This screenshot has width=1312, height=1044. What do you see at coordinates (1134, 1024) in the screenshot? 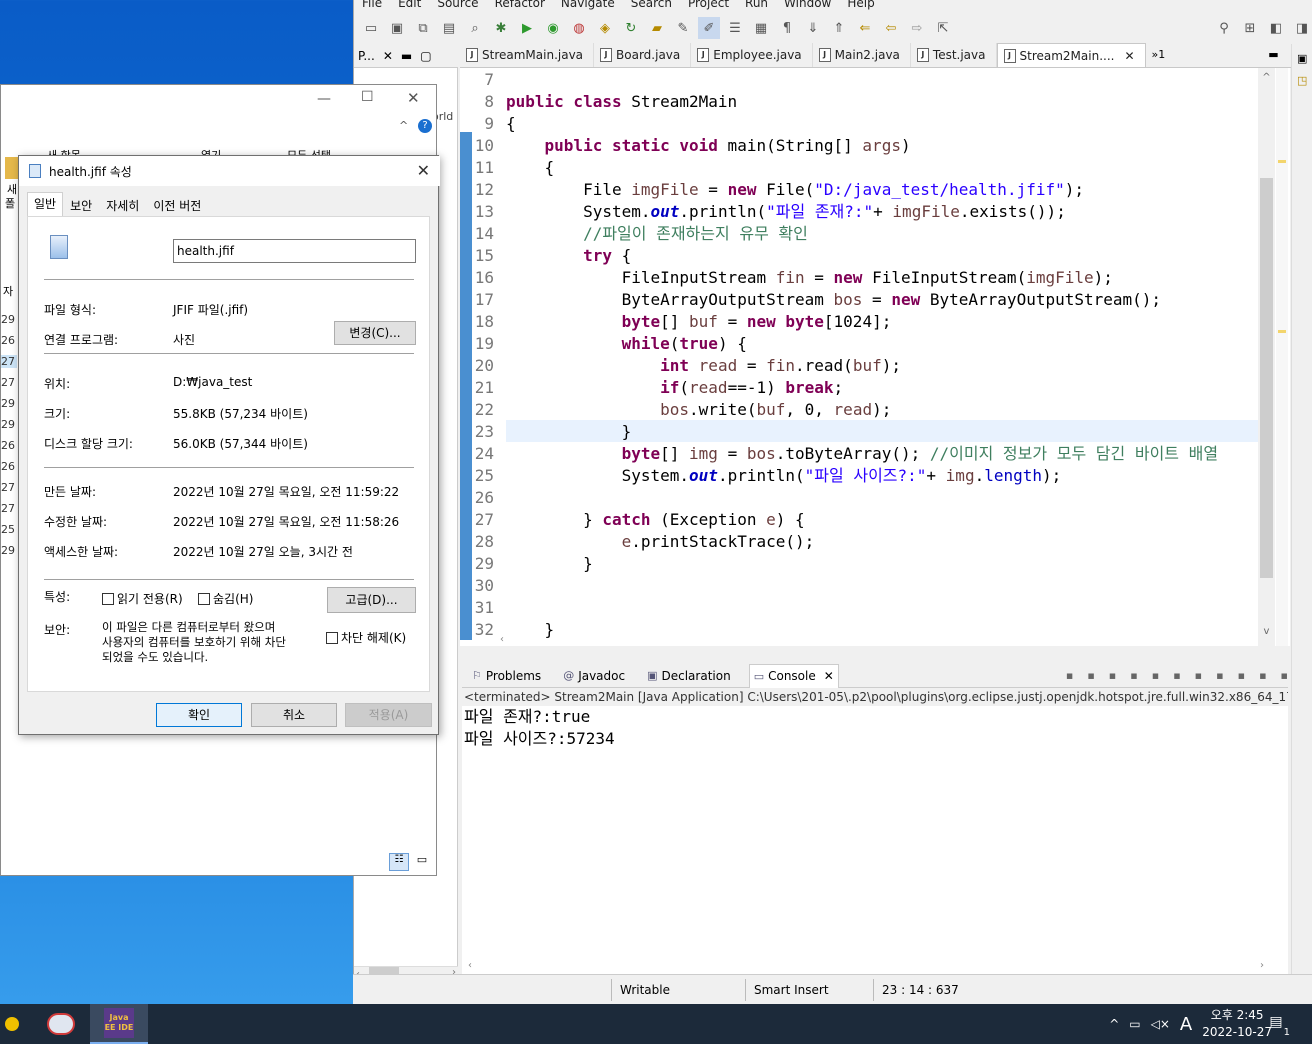
I see `network-icon: ▭` at bounding box center [1134, 1024].